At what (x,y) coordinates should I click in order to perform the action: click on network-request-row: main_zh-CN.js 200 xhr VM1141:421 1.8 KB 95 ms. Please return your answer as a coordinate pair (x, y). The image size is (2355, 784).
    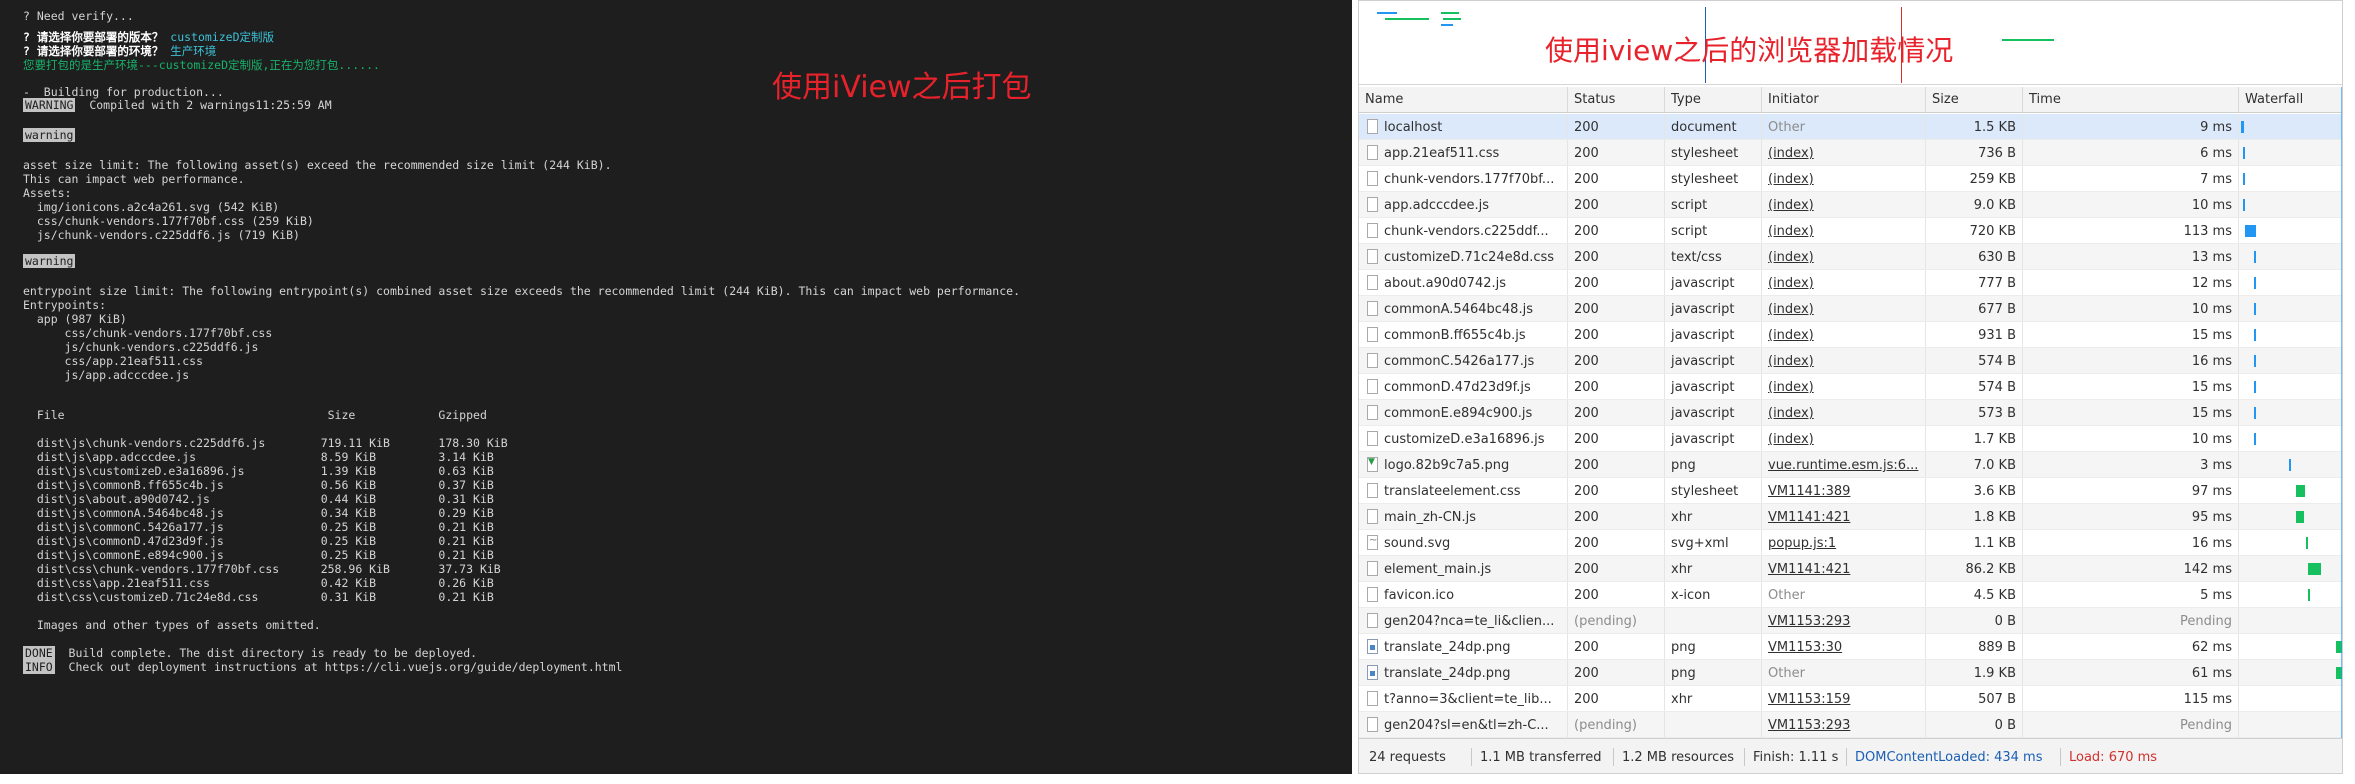
    Looking at the image, I should click on (1850, 517).